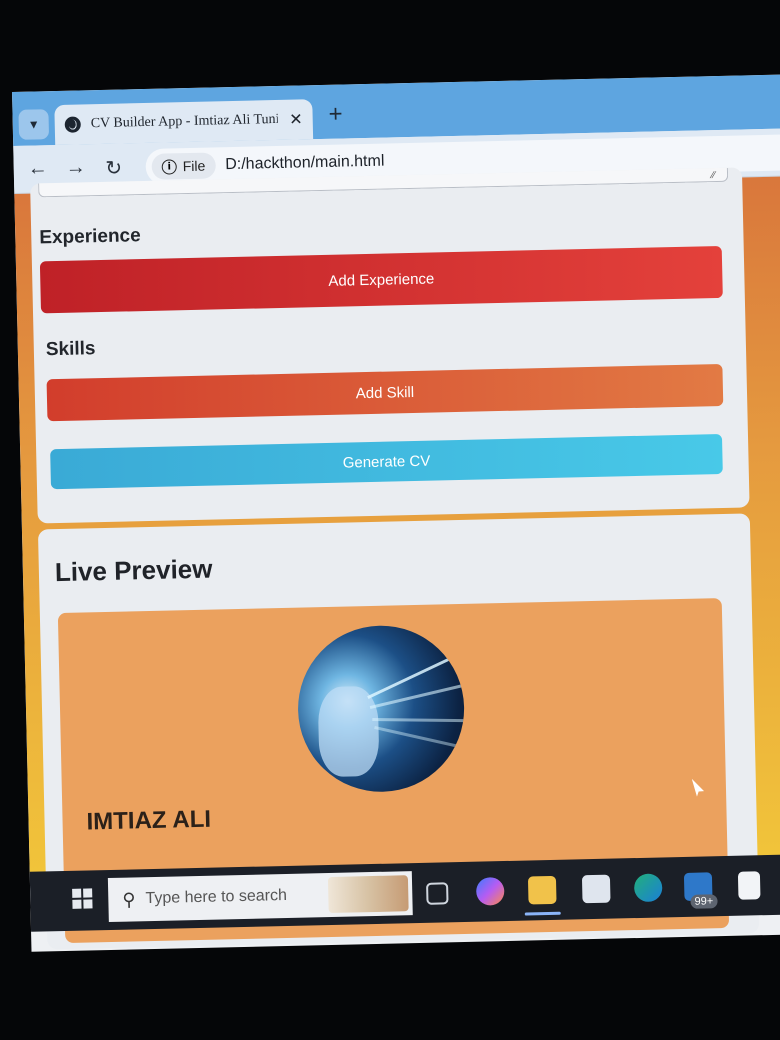 The height and width of the screenshot is (1040, 780). Describe the element at coordinates (296, 119) in the screenshot. I see `close-icon: ✕` at that location.